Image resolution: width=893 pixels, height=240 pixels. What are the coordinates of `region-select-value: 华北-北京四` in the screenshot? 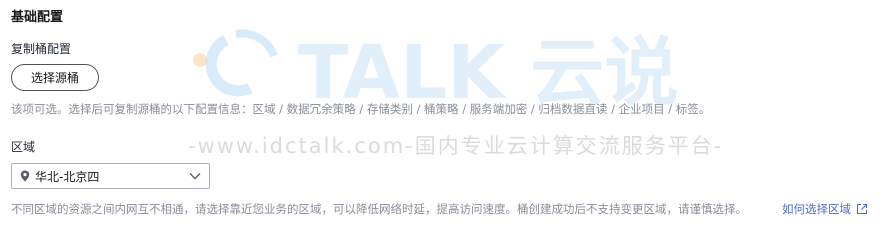 It's located at (67, 176).